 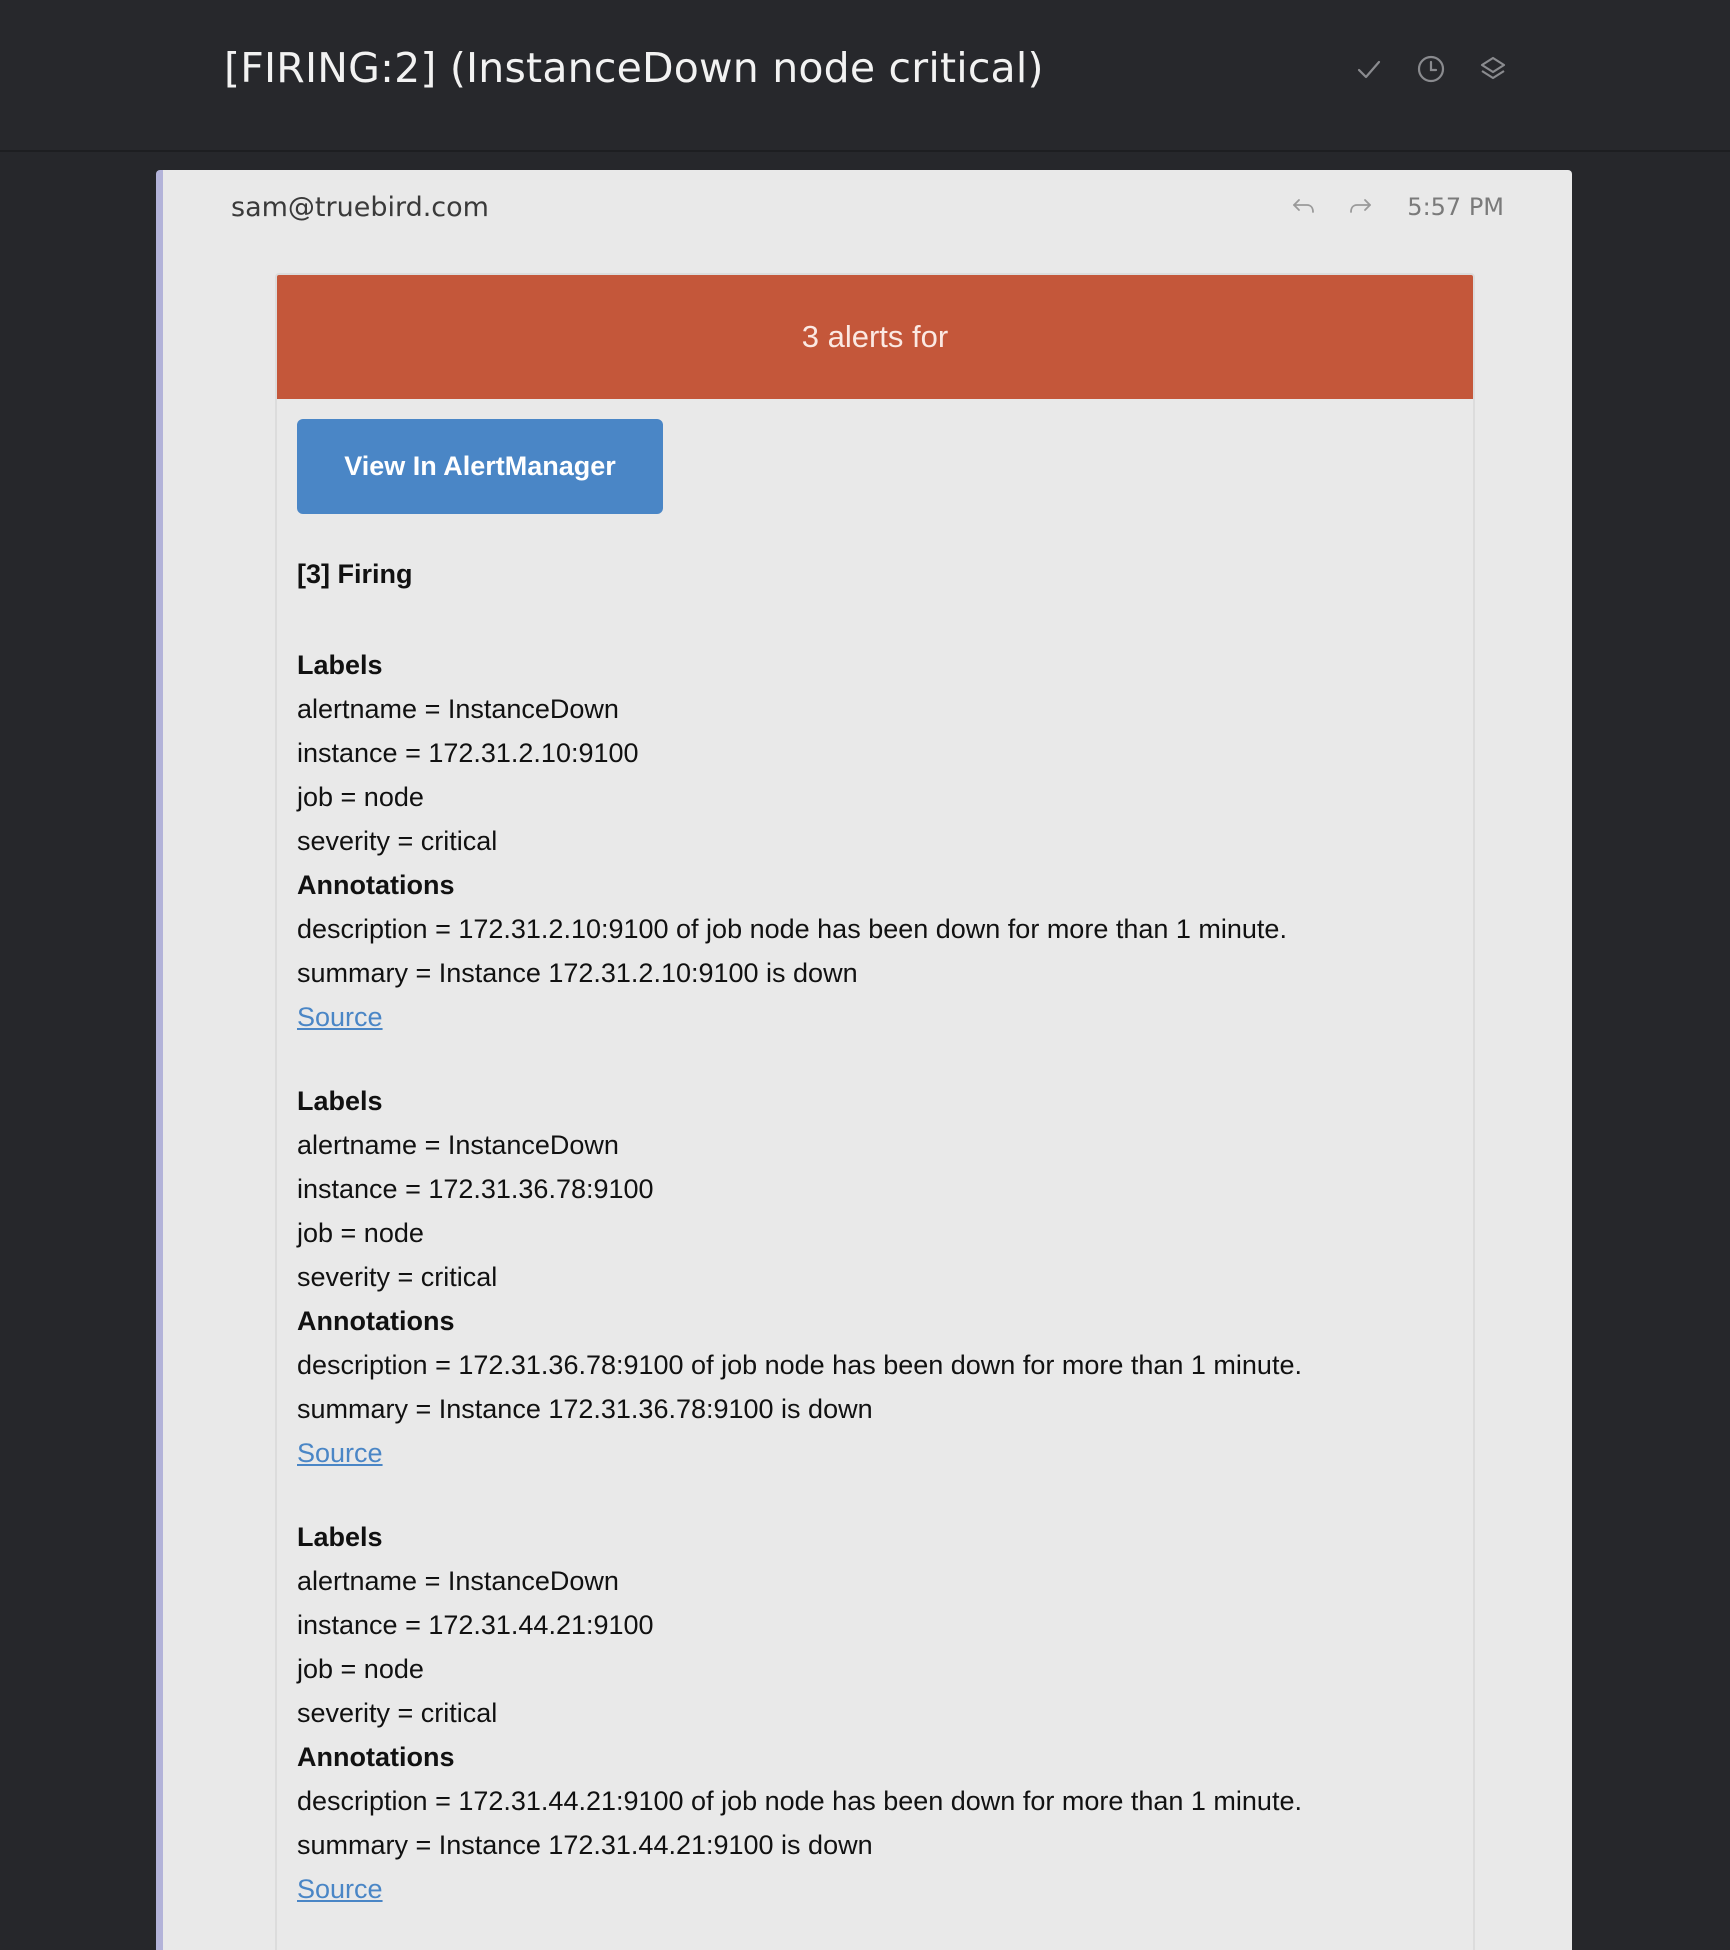 What do you see at coordinates (634, 68) in the screenshot?
I see `email-subject: [FIRING:2] (InstanceDown node critical)` at bounding box center [634, 68].